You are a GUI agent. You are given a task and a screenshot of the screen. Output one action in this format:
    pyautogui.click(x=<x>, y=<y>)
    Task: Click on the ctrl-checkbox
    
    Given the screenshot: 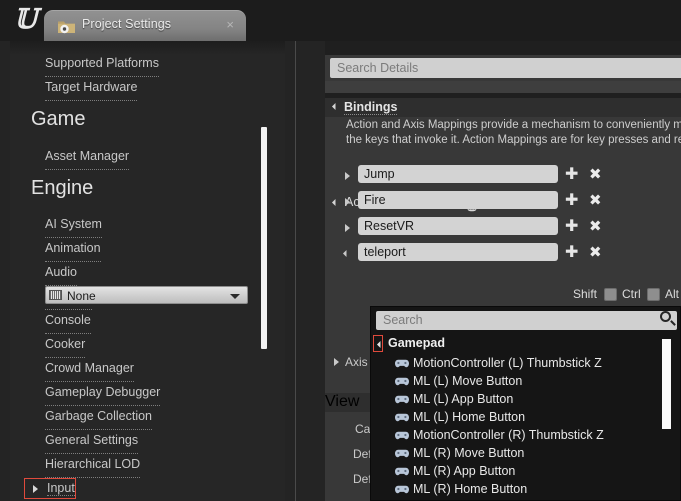 What is the action you would take?
    pyautogui.click(x=653, y=294)
    